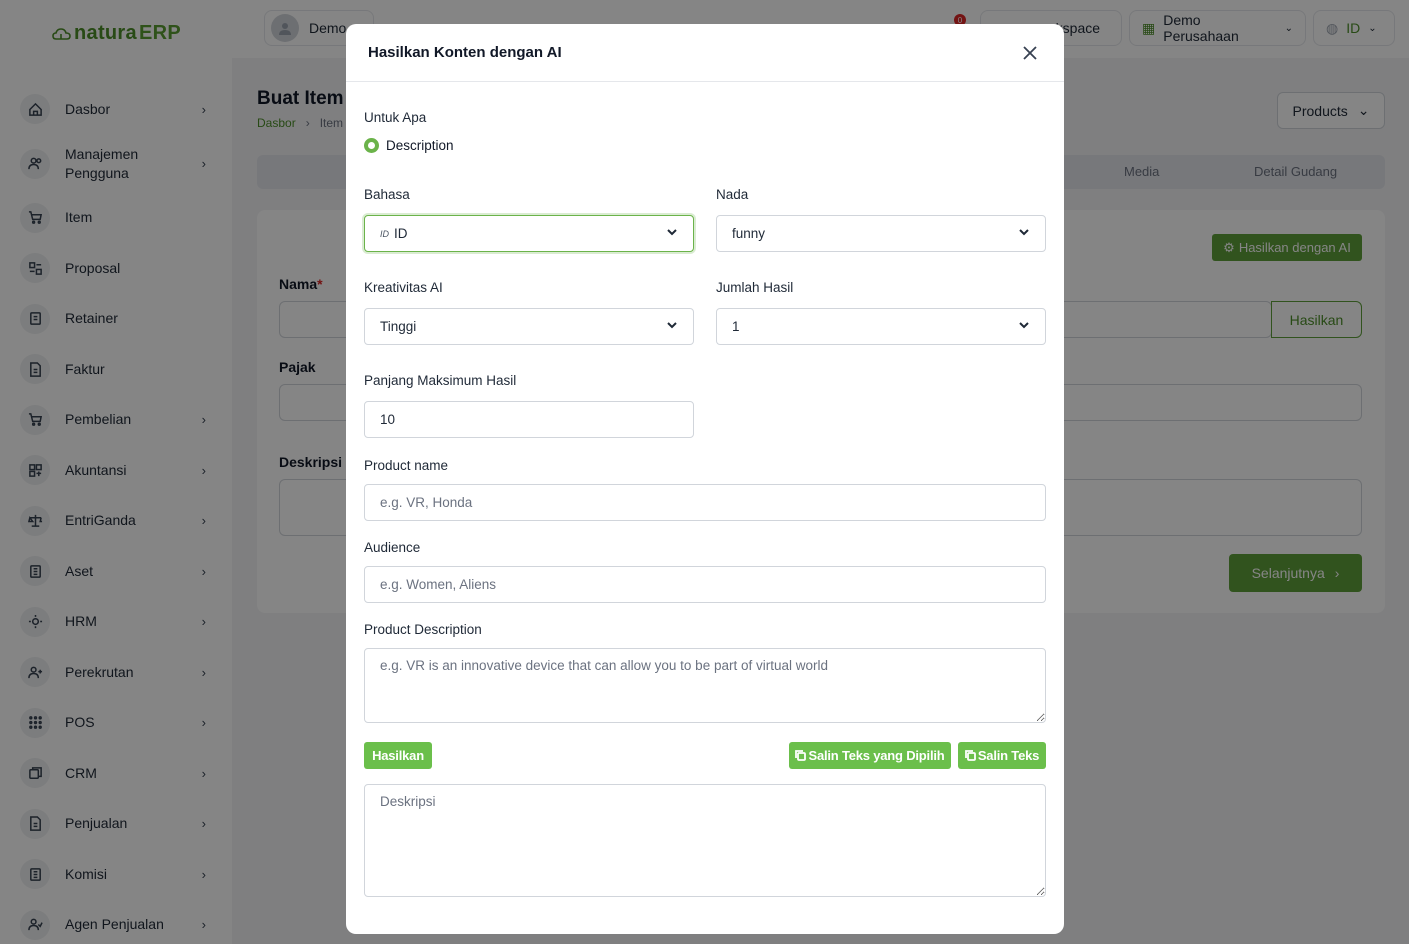 Image resolution: width=1409 pixels, height=944 pixels. What do you see at coordinates (736, 326) in the screenshot?
I see `results-count-value: 1` at bounding box center [736, 326].